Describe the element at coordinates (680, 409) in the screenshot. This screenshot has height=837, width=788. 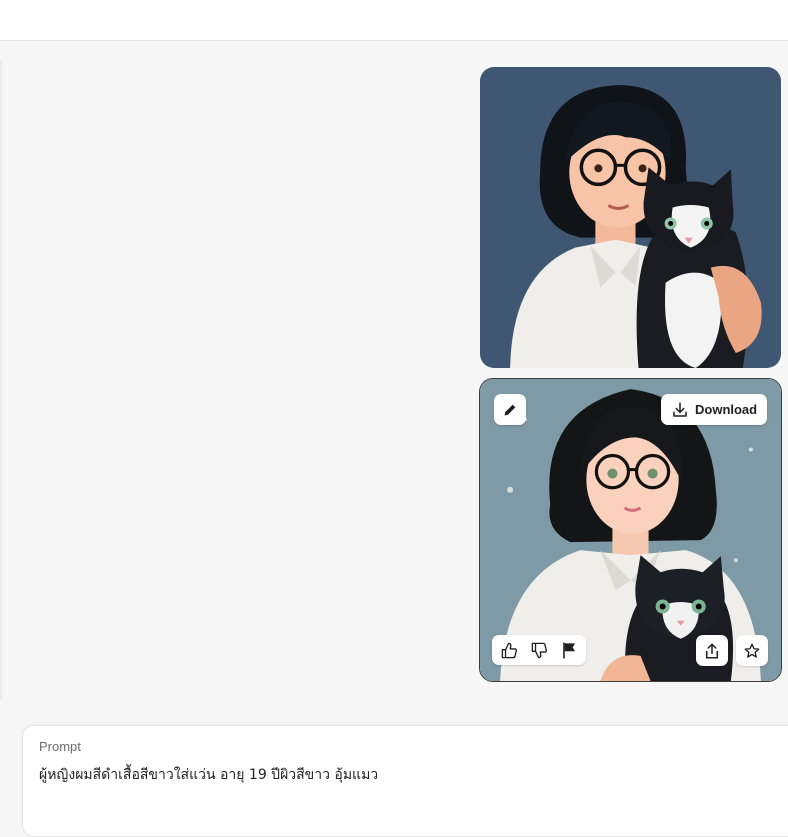
I see `download-icon` at that location.